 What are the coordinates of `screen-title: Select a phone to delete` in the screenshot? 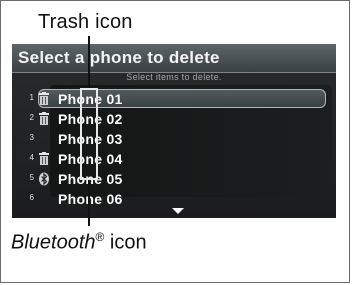 It's located at (119, 57).